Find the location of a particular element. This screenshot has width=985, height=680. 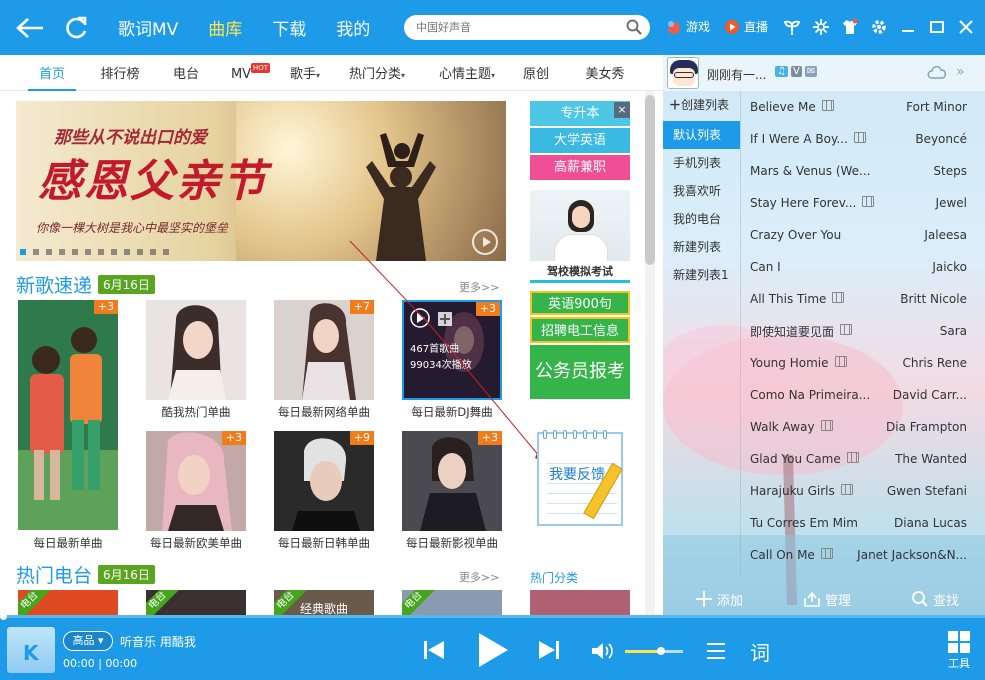

song-row: Tu Corres Em Mim Diana Lucas is located at coordinates (859, 523).